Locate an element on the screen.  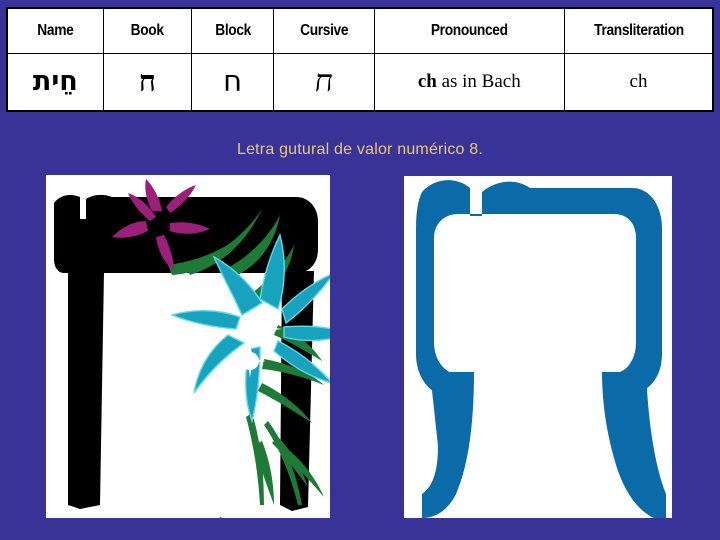
cell-letter-book: ח is located at coordinates (147, 82).